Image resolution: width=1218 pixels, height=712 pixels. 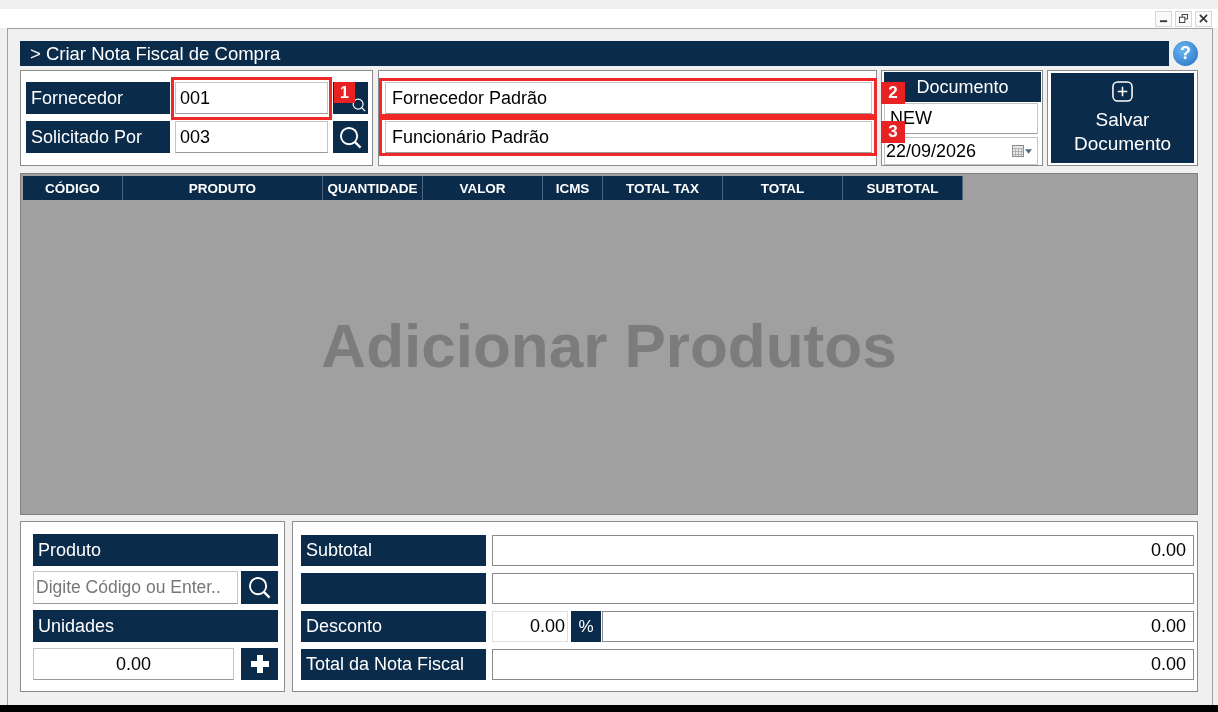 I want to click on callout-badge: 2, so click(x=893, y=93).